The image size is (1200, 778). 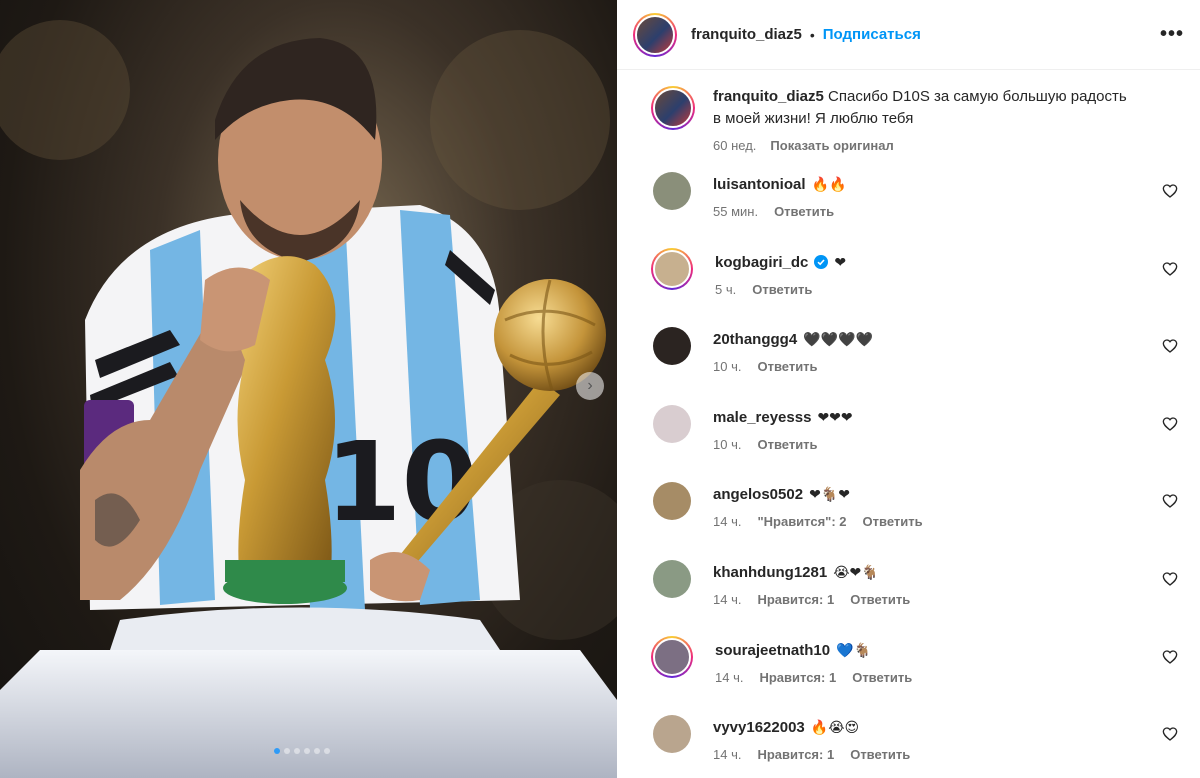 I want to click on comment-username: sourajeetnath10, so click(x=772, y=650).